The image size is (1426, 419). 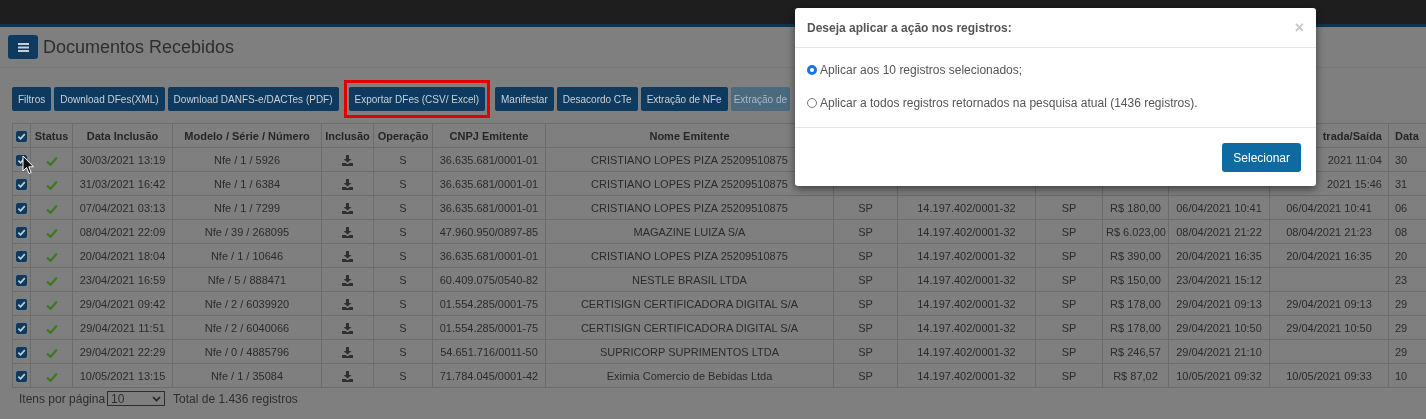 I want to click on column-header: Status, so click(x=51, y=135).